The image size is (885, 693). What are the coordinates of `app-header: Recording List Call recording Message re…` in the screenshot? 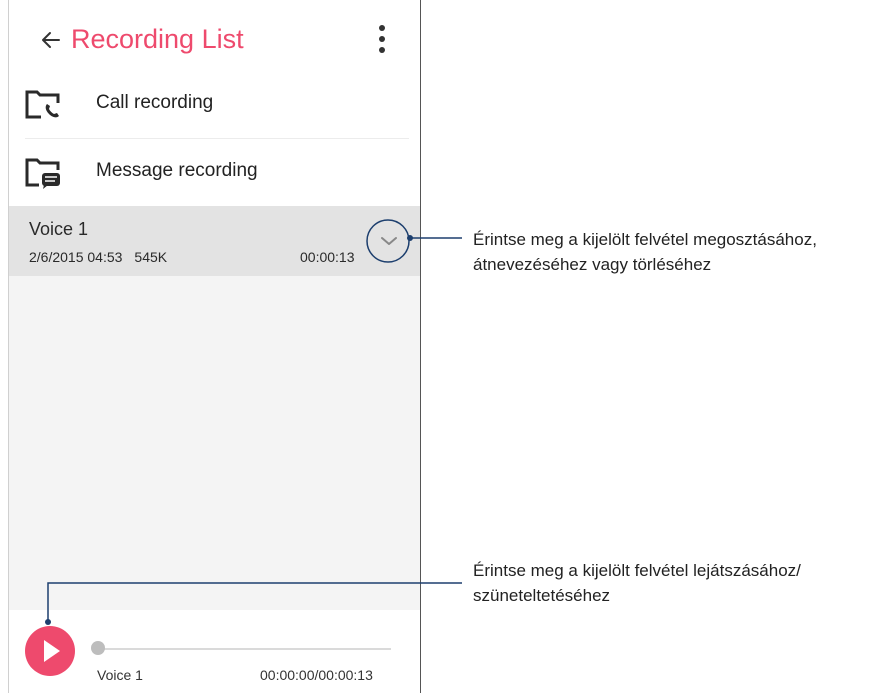 It's located at (214, 103).